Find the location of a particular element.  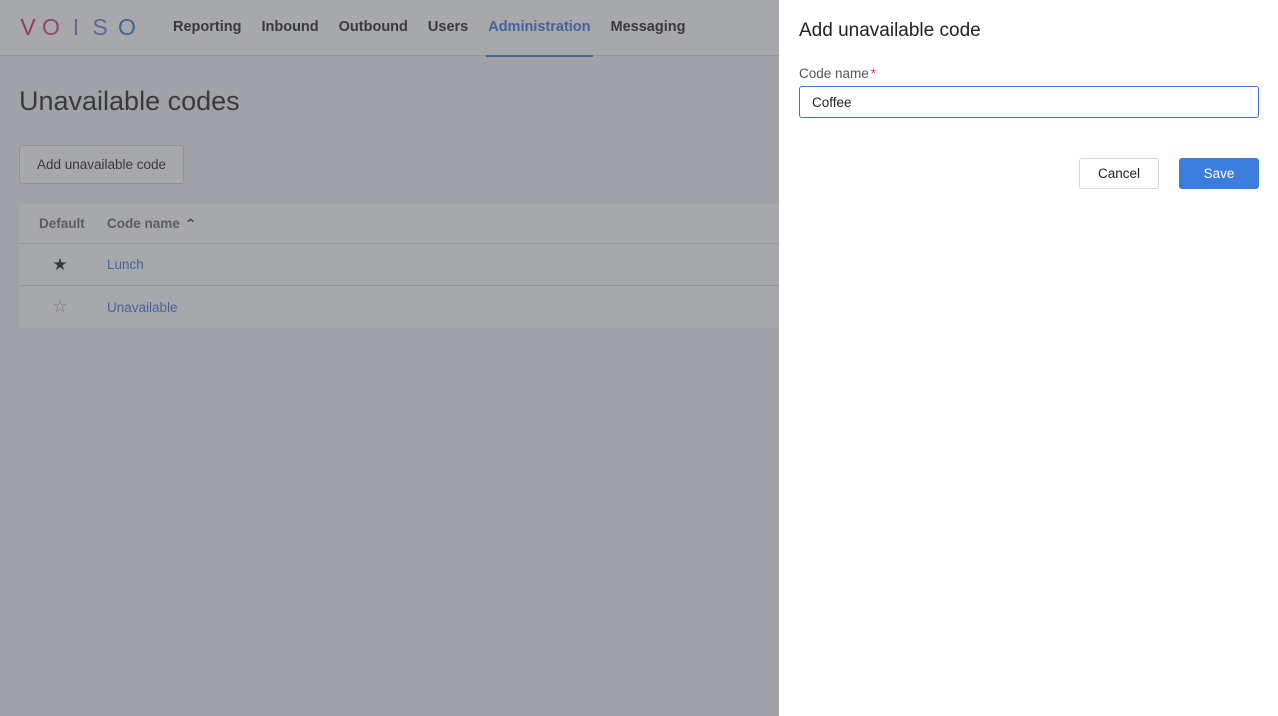

cancel-button: Cancel is located at coordinates (1119, 173).